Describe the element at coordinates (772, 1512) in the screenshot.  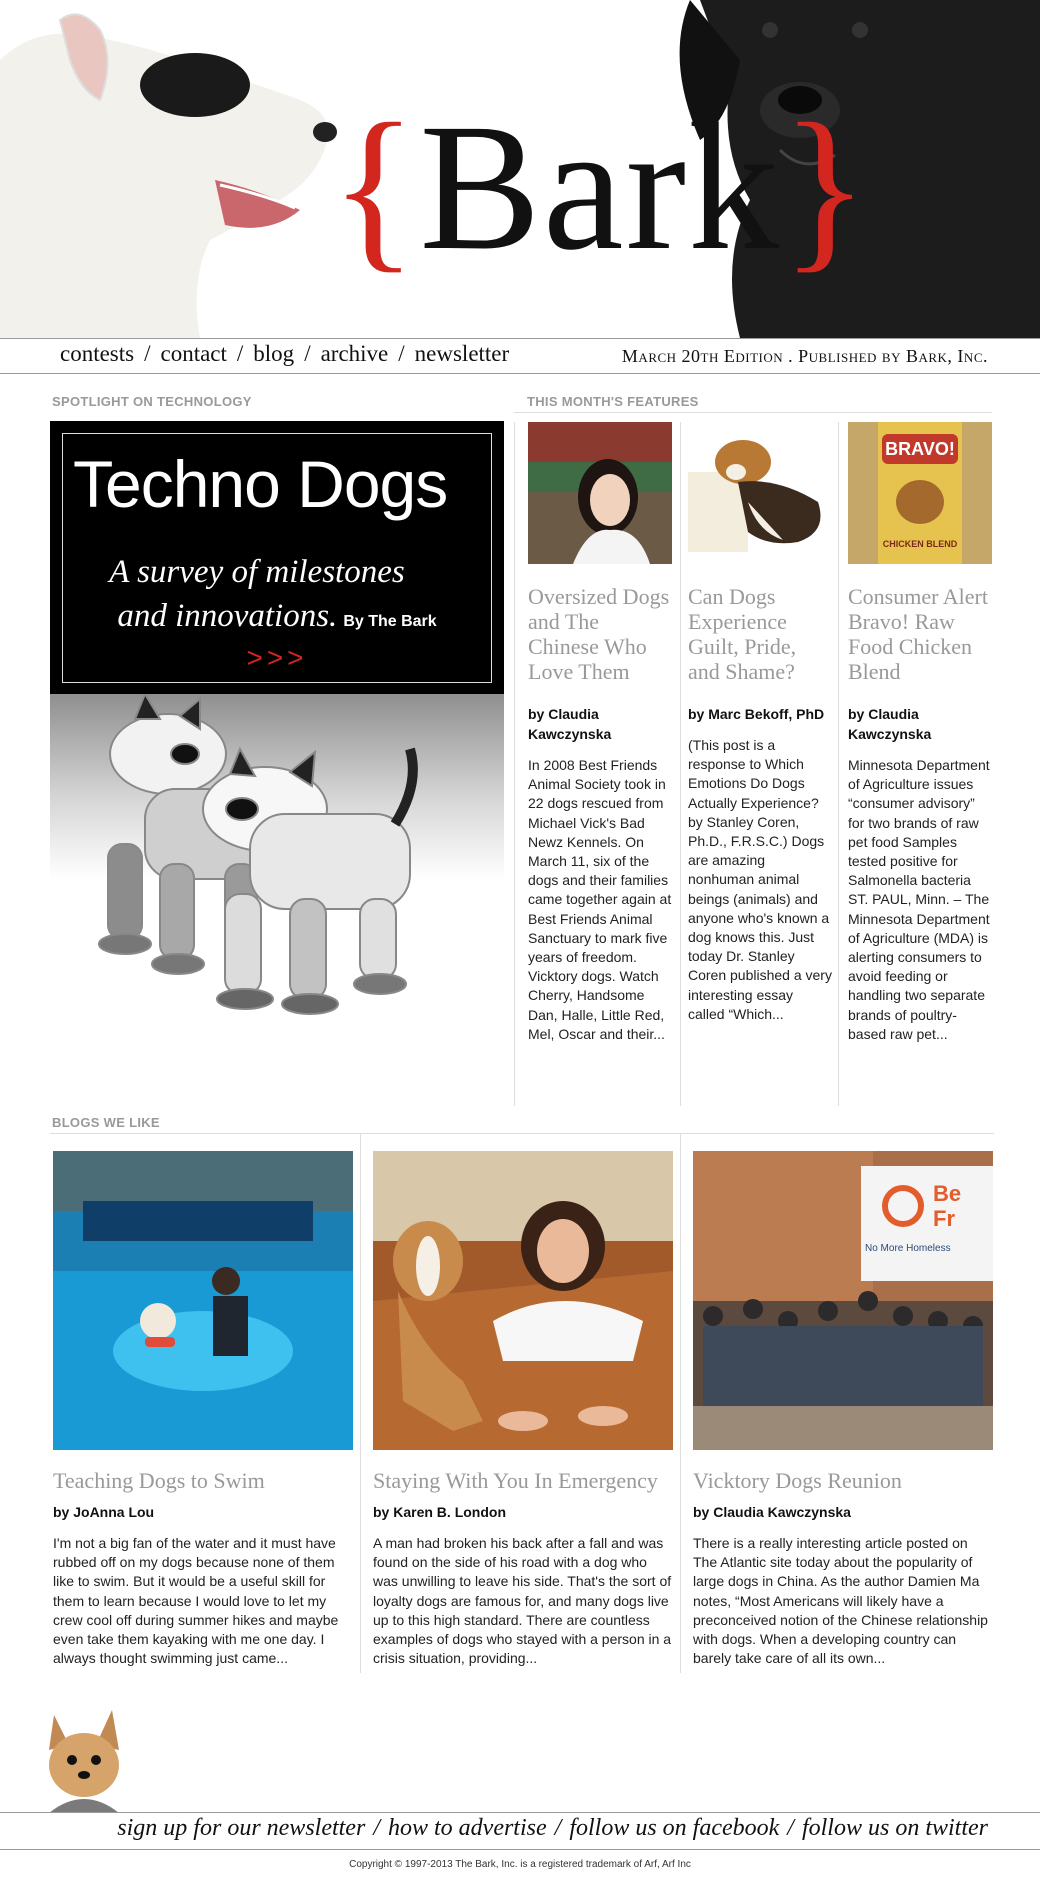
I see `blog-author: by Claudia Kawczynska` at that location.